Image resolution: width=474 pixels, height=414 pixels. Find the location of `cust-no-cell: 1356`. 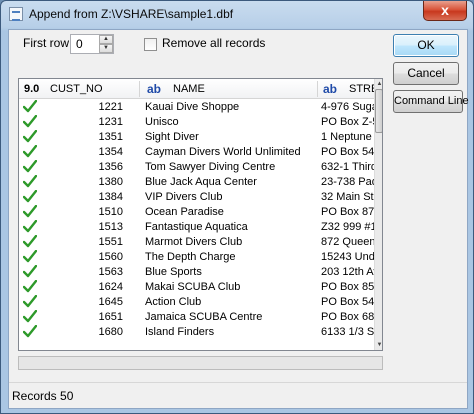

cust-no-cell: 1356 is located at coordinates (110, 167).